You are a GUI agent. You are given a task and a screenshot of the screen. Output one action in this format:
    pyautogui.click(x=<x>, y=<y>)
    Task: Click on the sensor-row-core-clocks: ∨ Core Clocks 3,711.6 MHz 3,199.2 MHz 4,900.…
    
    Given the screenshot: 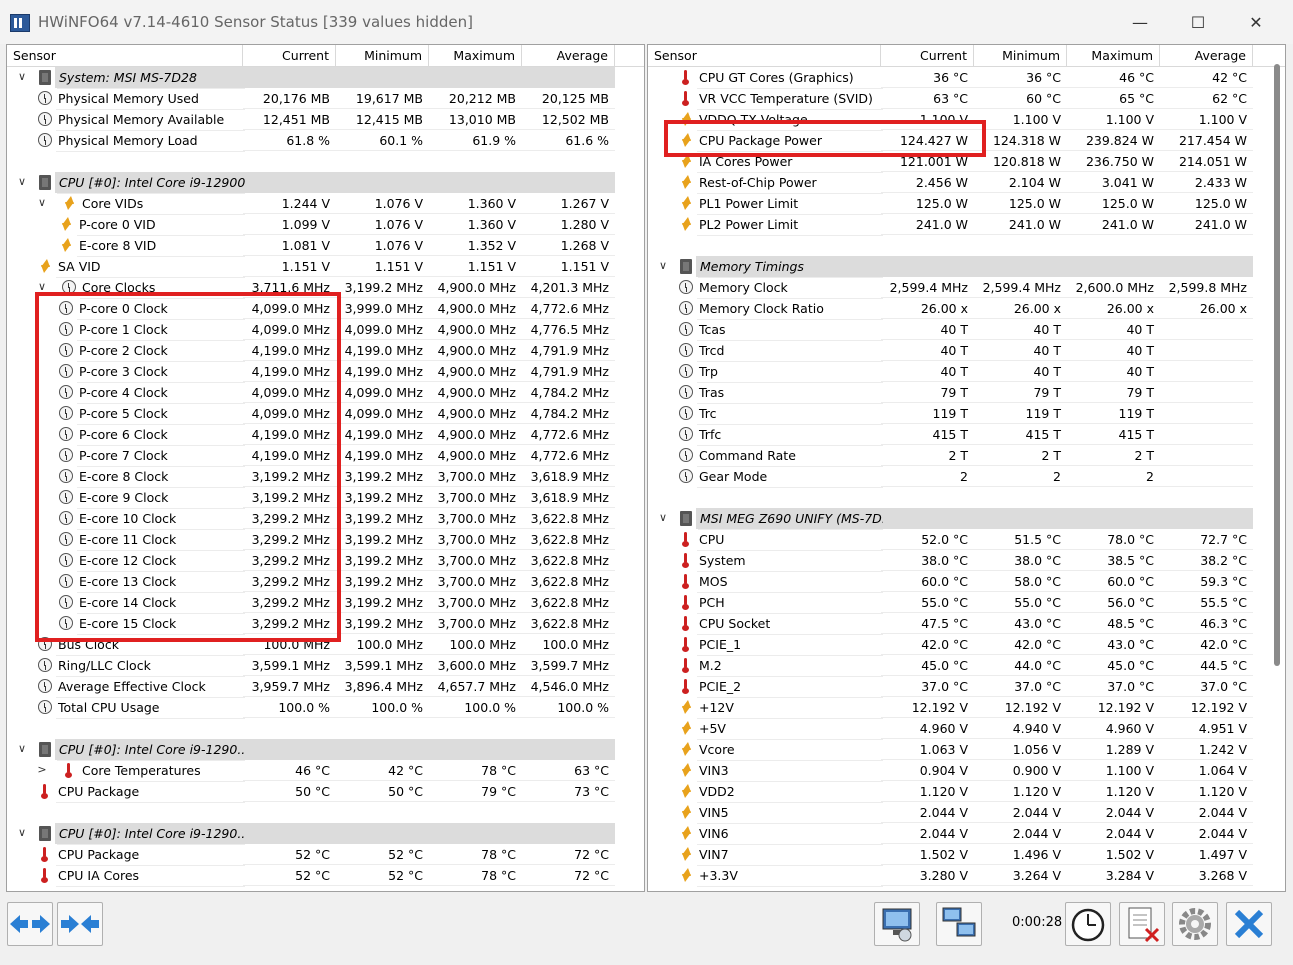 What is the action you would take?
    pyautogui.click(x=325, y=288)
    